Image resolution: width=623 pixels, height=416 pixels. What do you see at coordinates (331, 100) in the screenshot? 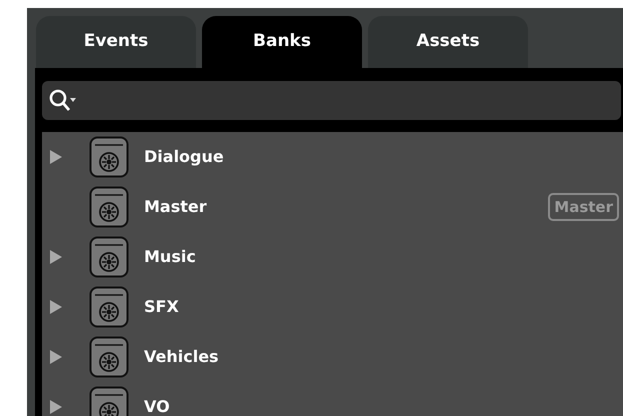
I see `search-field` at bounding box center [331, 100].